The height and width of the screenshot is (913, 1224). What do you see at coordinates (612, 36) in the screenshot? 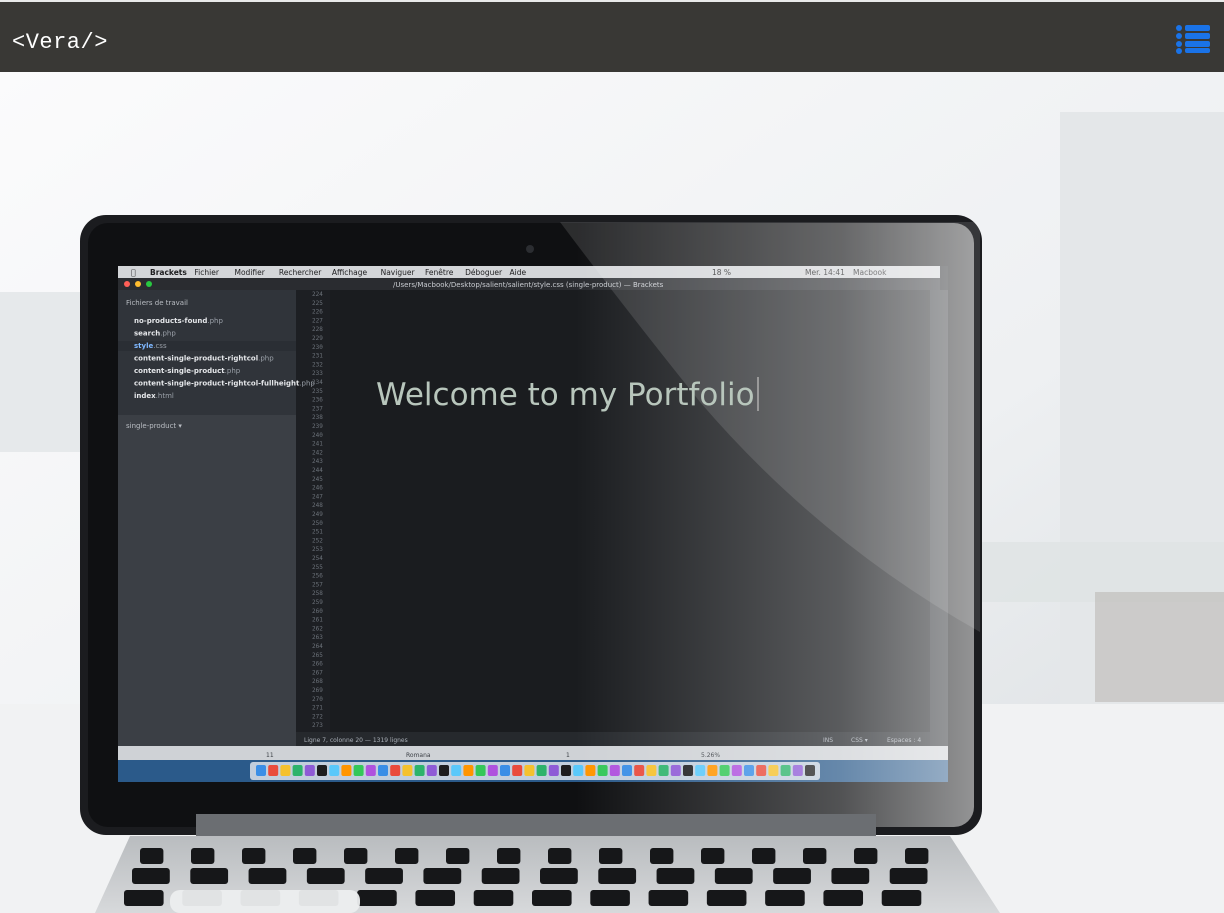
I see `top-navbar: <Vera/>` at bounding box center [612, 36].